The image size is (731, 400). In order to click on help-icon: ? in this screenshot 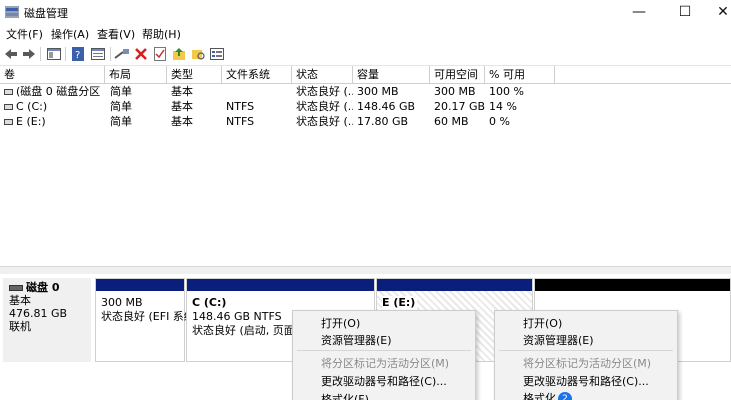, I will do `click(78, 54)`.